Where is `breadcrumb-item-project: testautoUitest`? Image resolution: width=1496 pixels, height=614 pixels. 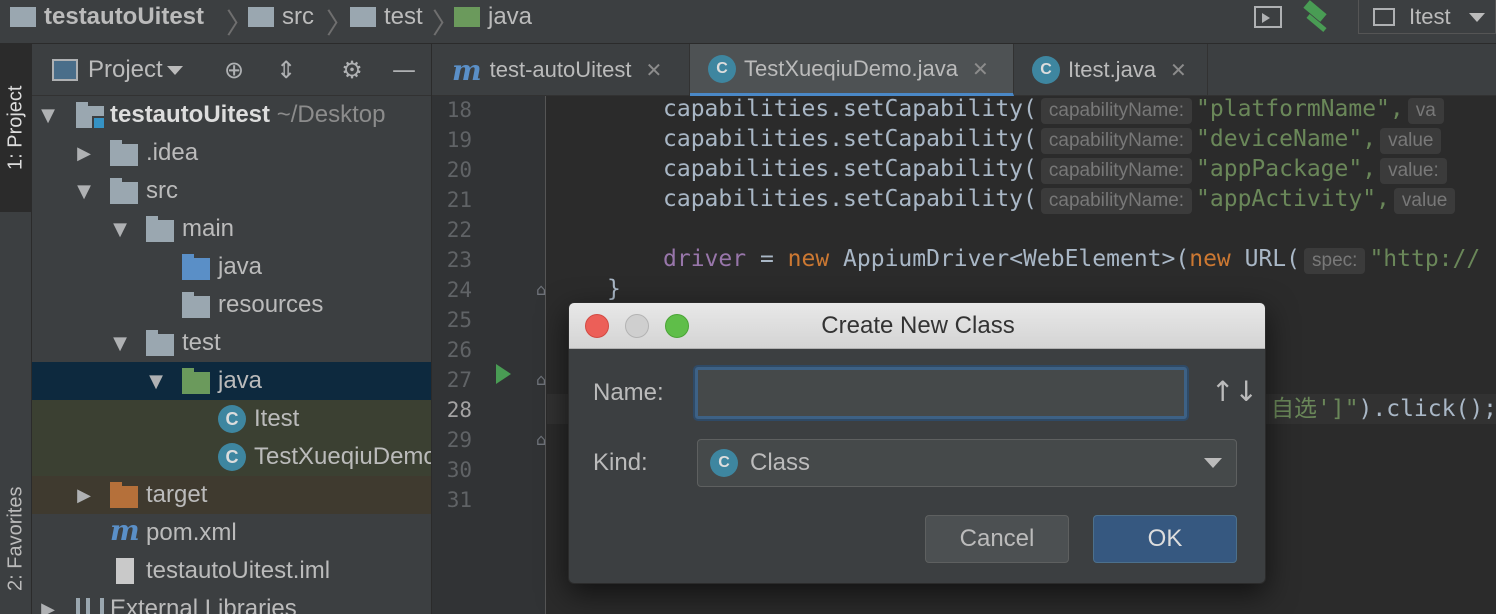
breadcrumb-item-project: testautoUitest is located at coordinates (107, 17).